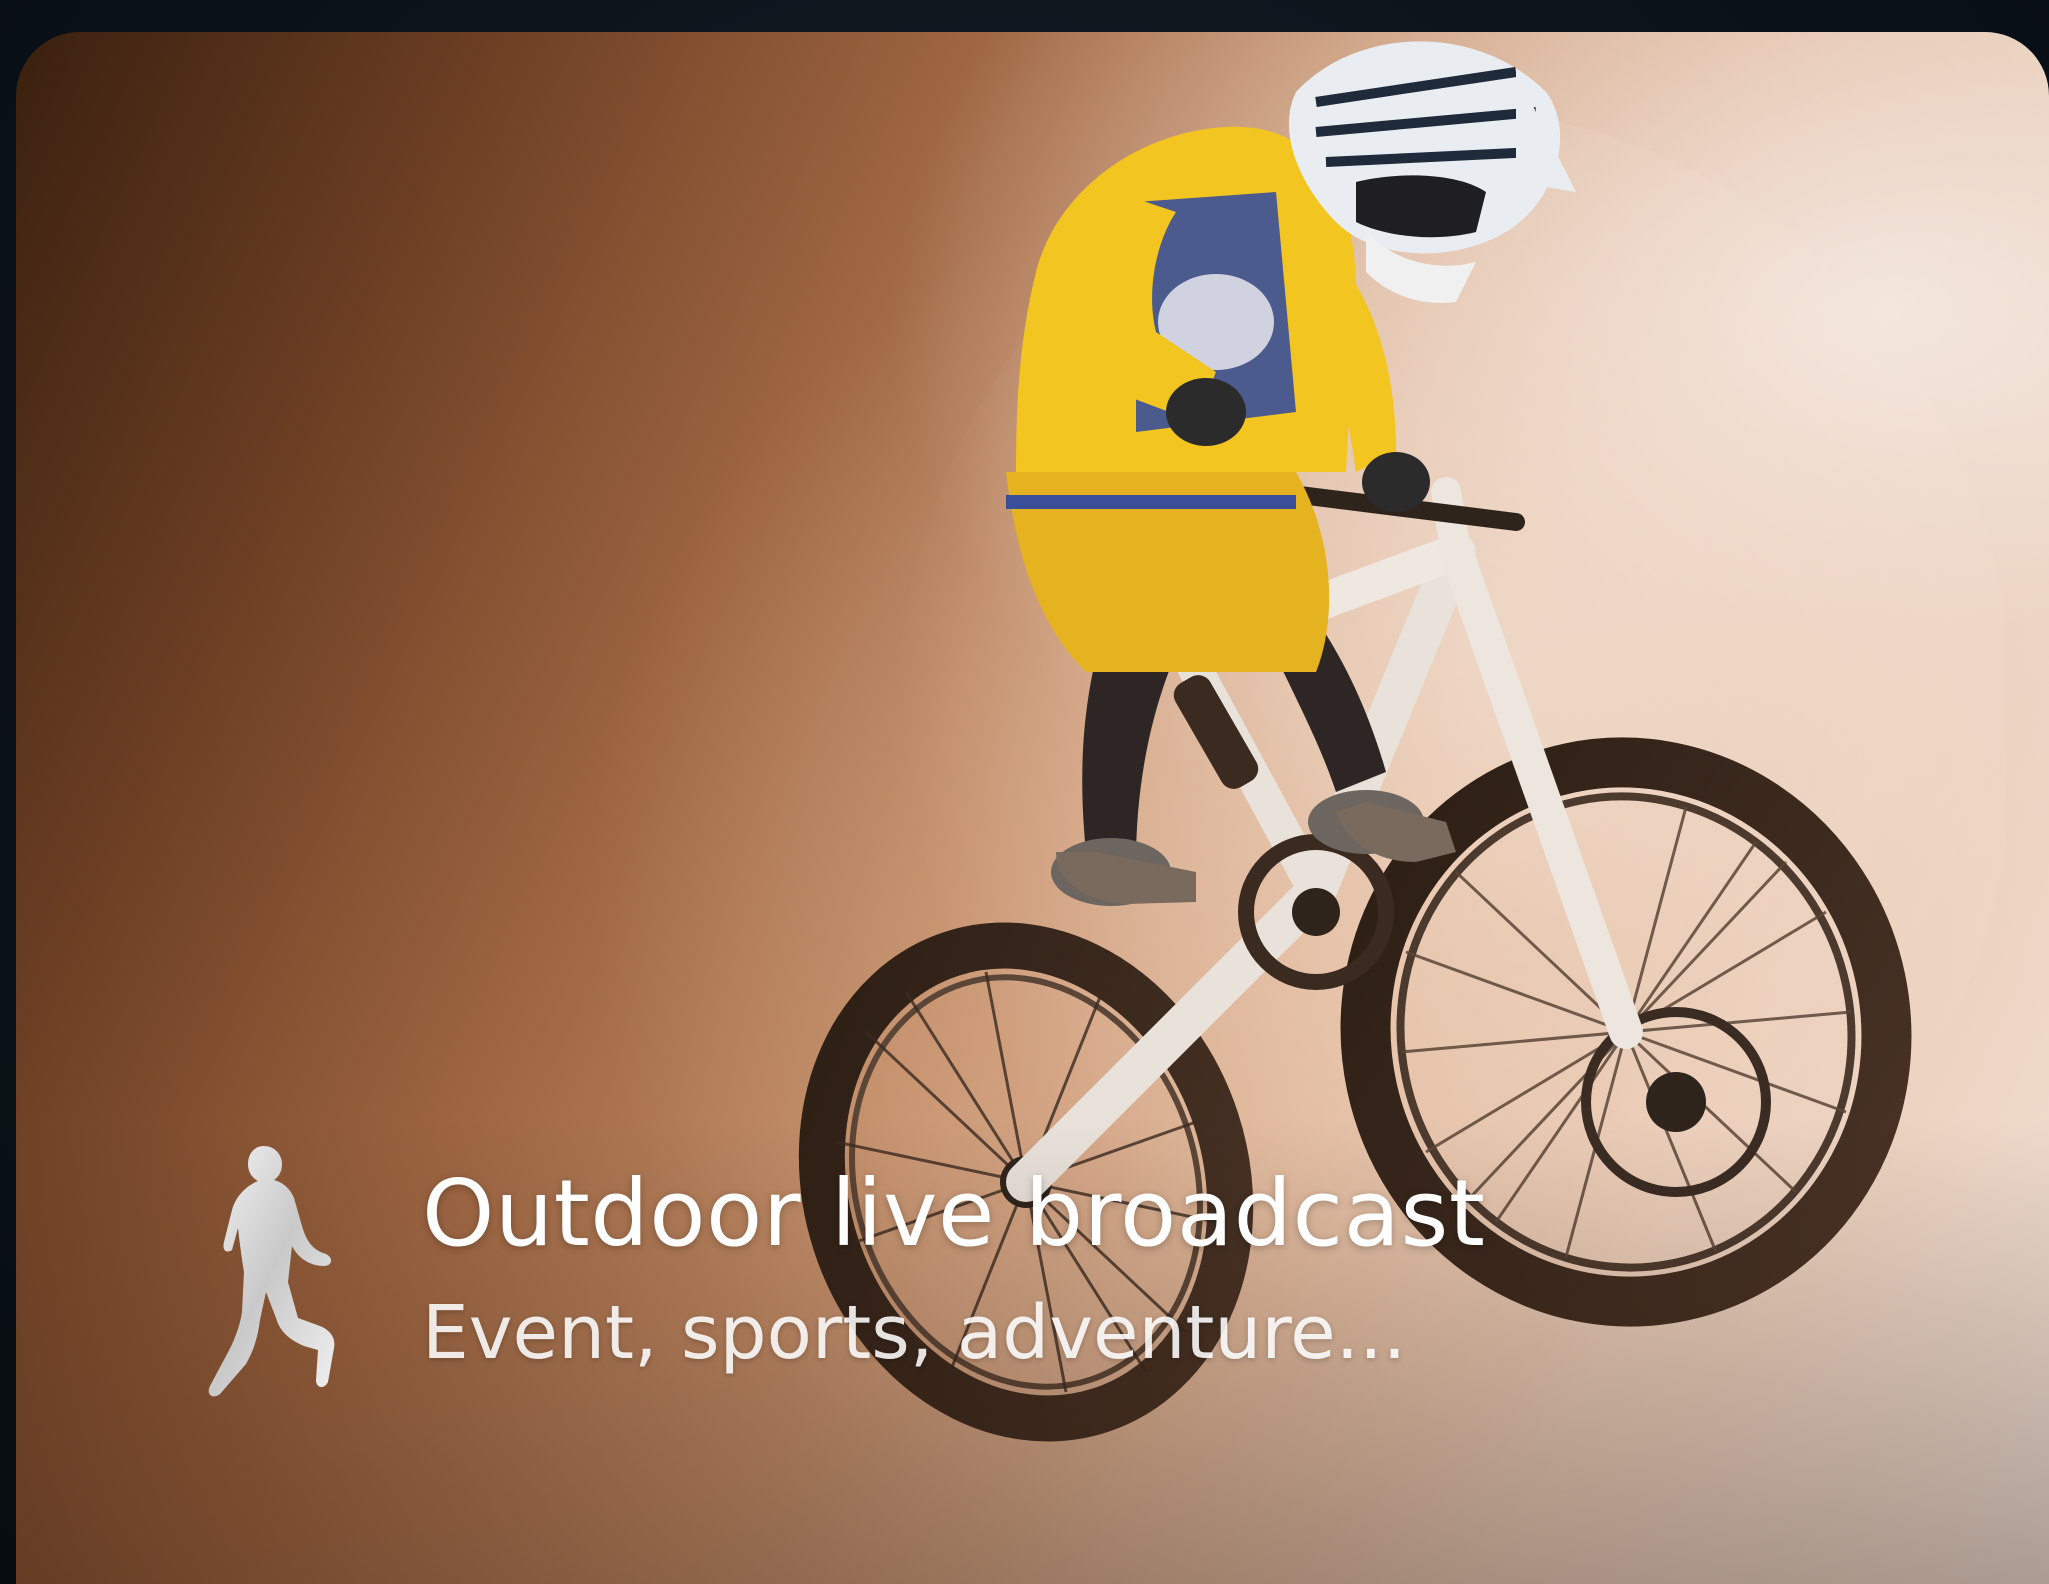  Describe the element at coordinates (271, 1271) in the screenshot. I see `runner-icon` at that location.